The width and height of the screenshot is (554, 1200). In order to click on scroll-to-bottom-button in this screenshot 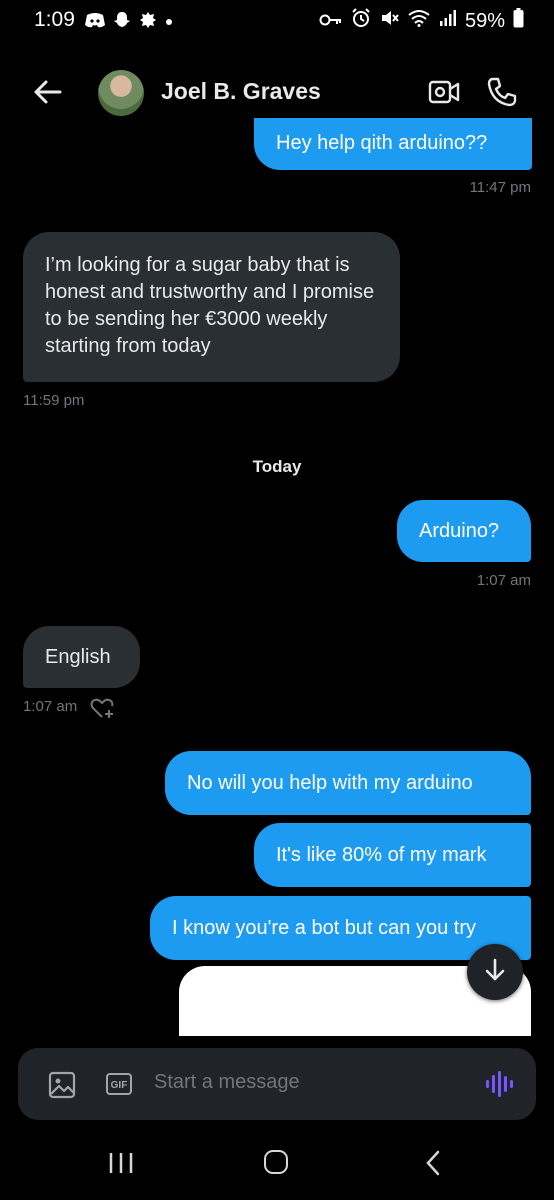, I will do `click(495, 972)`.